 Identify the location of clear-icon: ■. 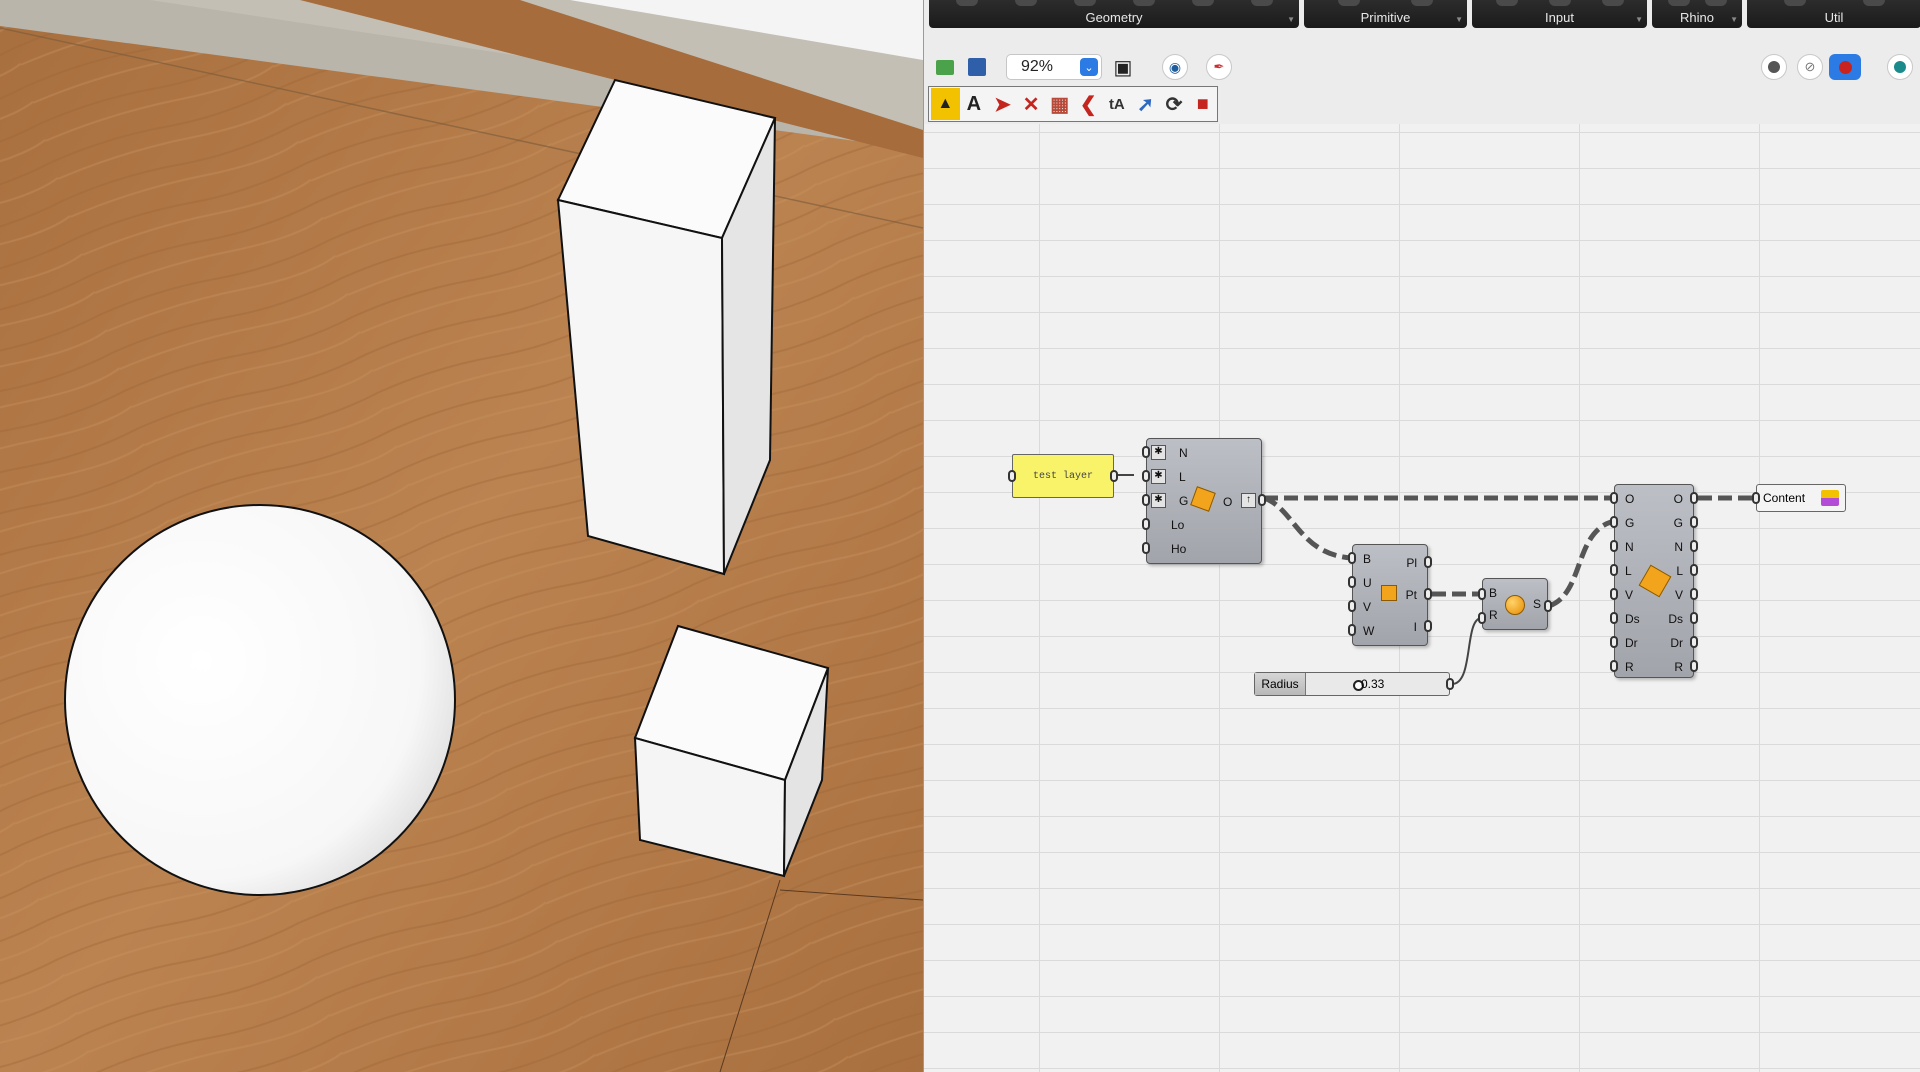
(1202, 104).